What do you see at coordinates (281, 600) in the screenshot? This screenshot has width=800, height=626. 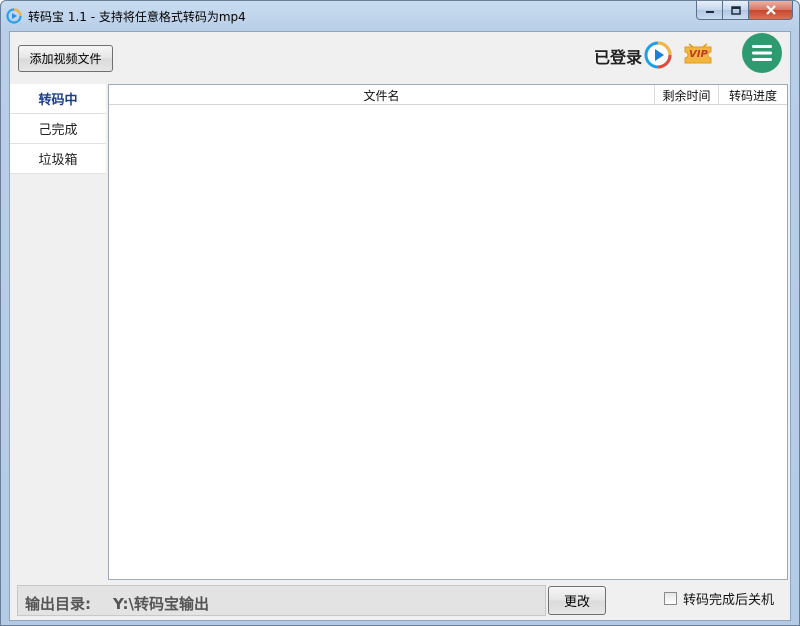 I see `output-directory-field` at bounding box center [281, 600].